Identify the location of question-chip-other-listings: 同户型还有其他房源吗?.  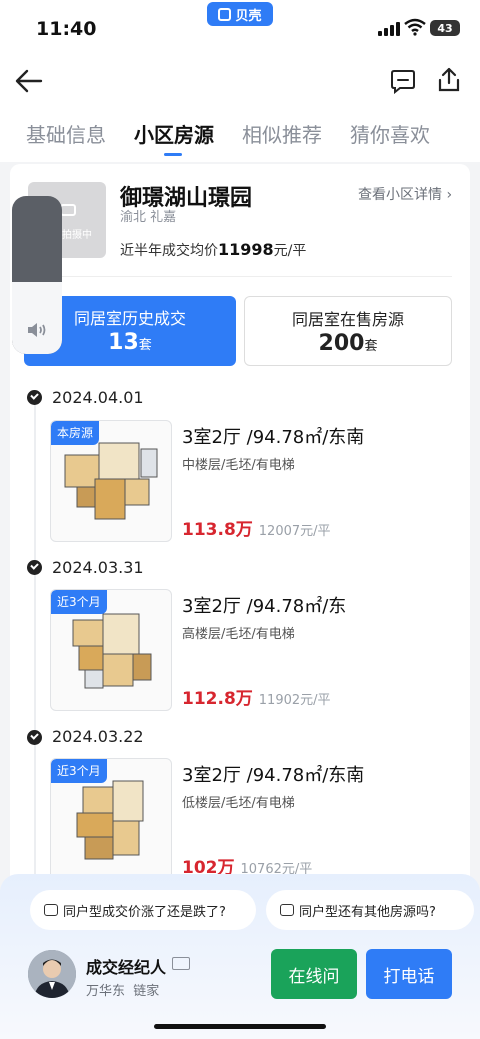
(370, 910).